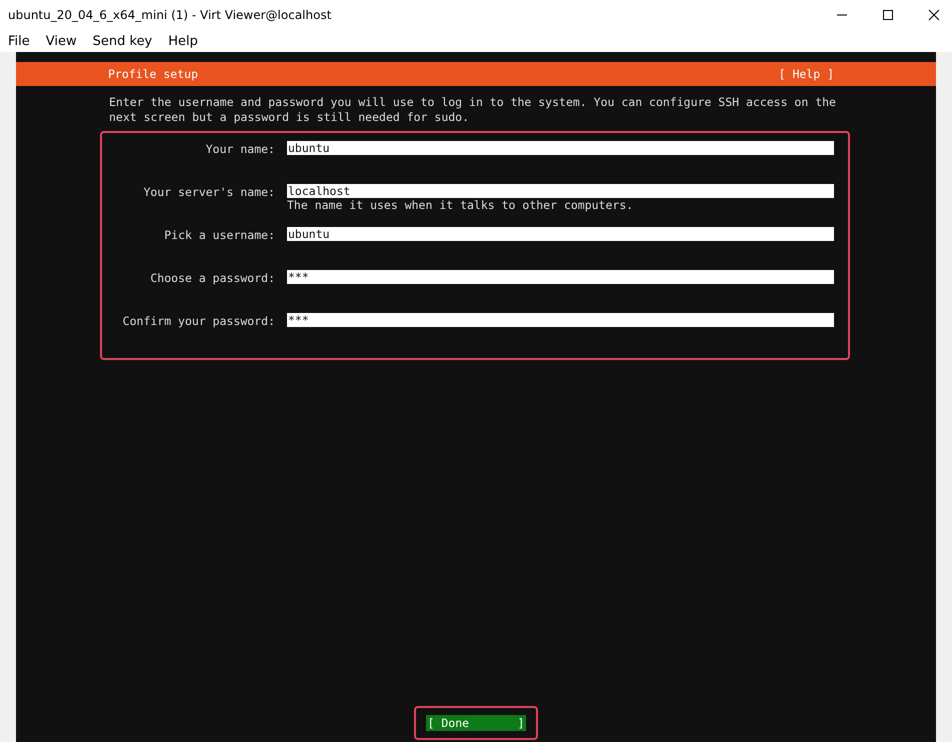 Image resolution: width=952 pixels, height=742 pixels. Describe the element at coordinates (472, 110) in the screenshot. I see `intro-text: Enter the username and password you will use to log in to the system. You can configure SSH access on the next screen but a password is still needed for sudo.` at that location.